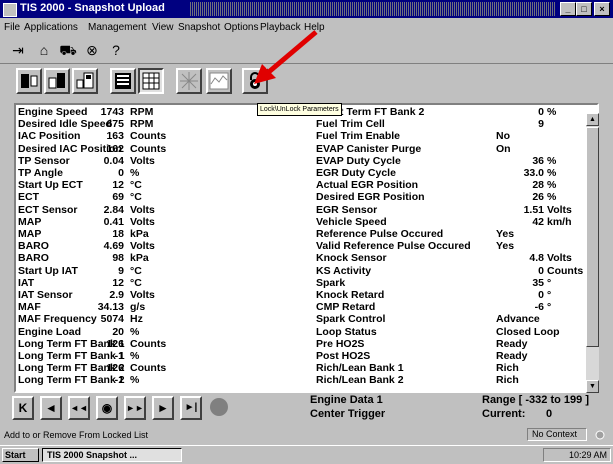  Describe the element at coordinates (340, 343) in the screenshot. I see `parameter-name: Pre HO2S` at that location.